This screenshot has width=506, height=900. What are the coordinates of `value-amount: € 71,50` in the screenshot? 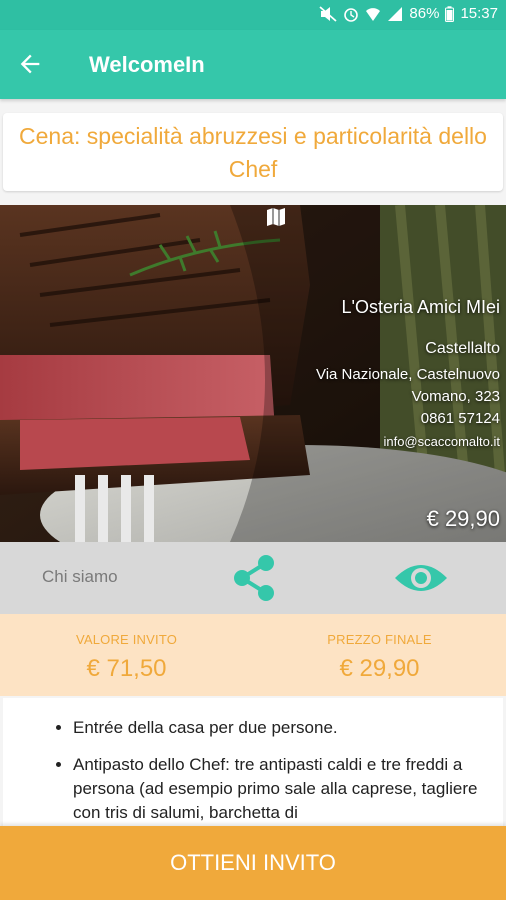 It's located at (126, 668).